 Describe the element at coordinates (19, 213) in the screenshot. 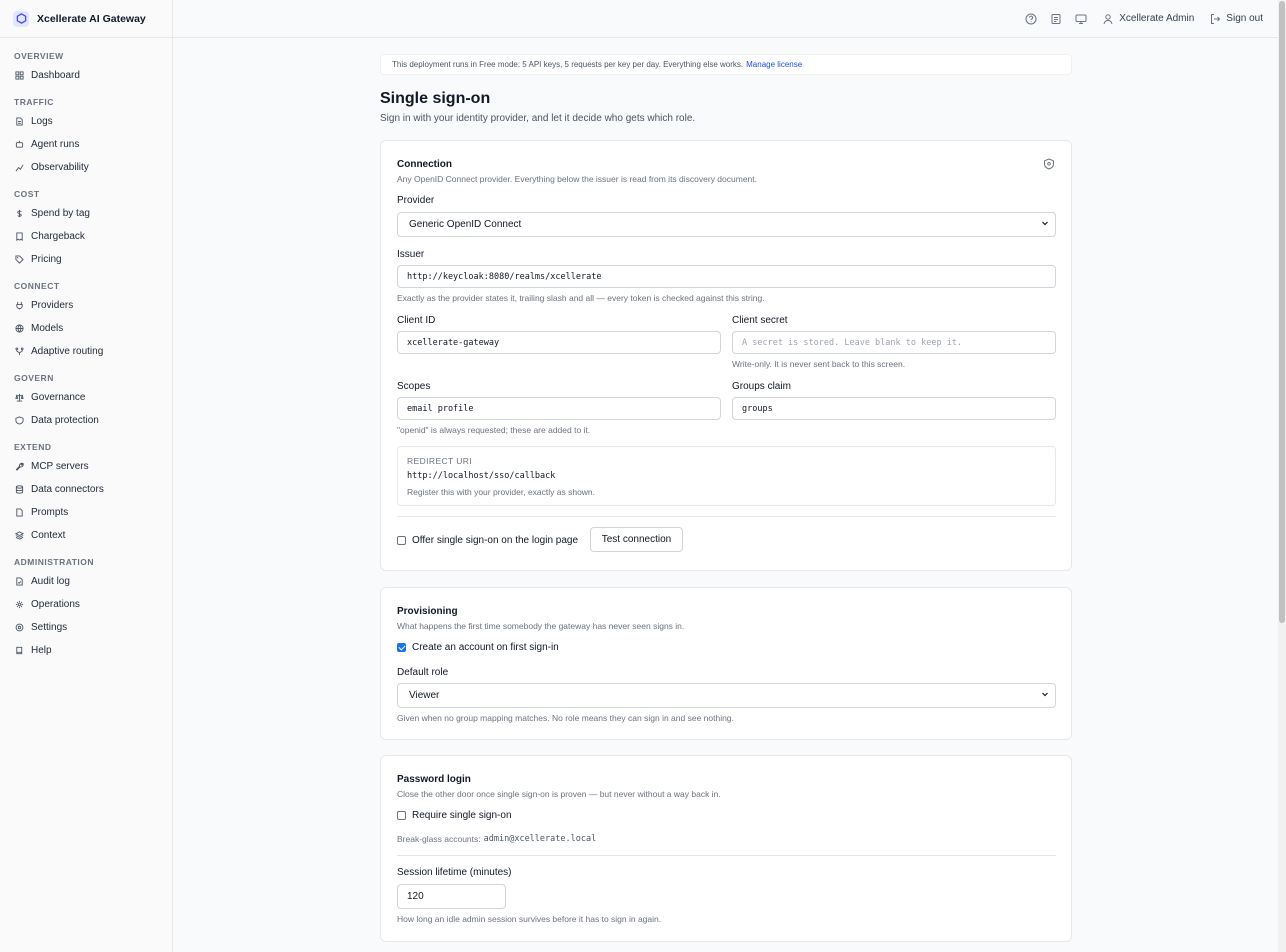

I see `dollar-icon` at that location.